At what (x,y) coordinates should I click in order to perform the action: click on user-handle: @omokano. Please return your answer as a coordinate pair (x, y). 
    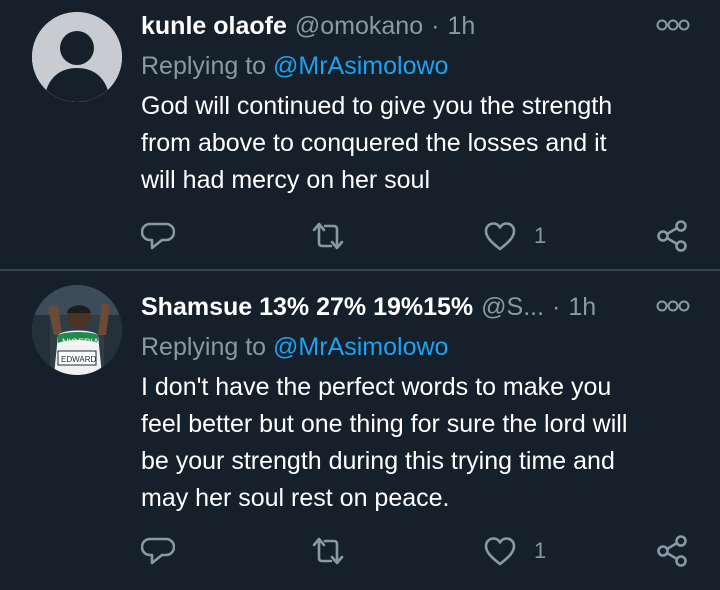
    Looking at the image, I should click on (359, 26).